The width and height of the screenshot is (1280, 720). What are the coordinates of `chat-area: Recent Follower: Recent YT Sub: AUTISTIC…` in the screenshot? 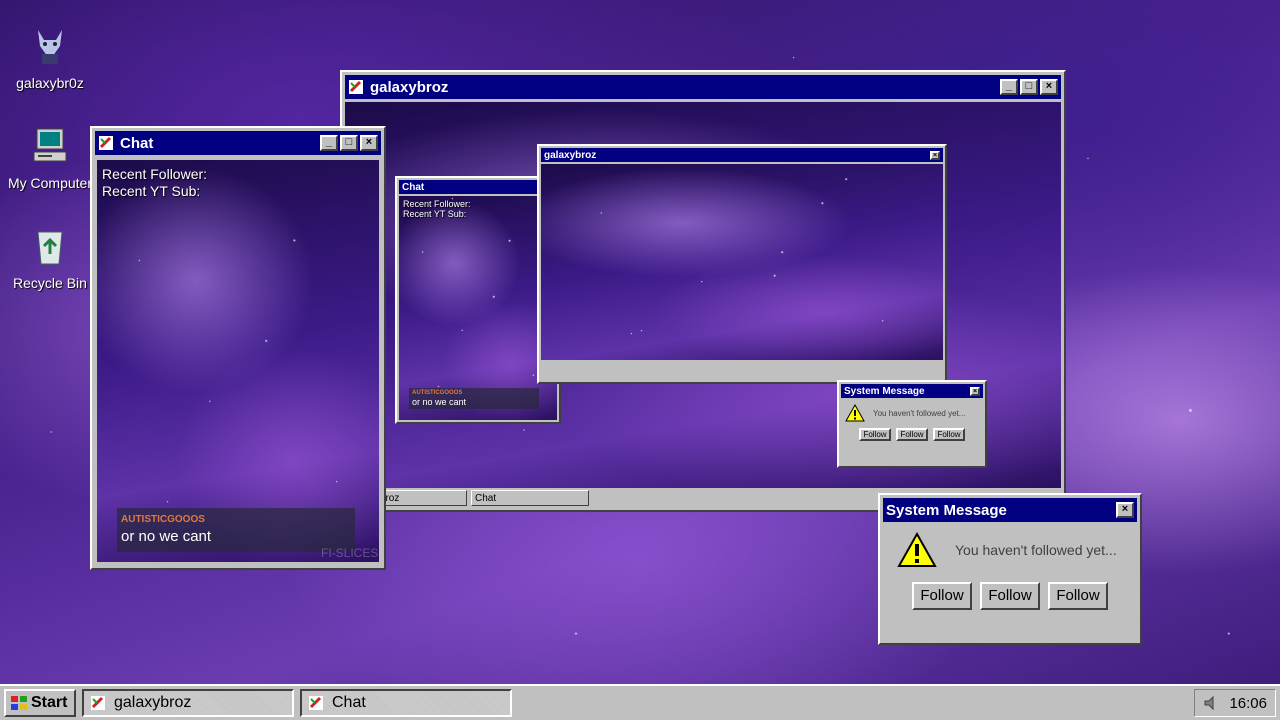 It's located at (238, 361).